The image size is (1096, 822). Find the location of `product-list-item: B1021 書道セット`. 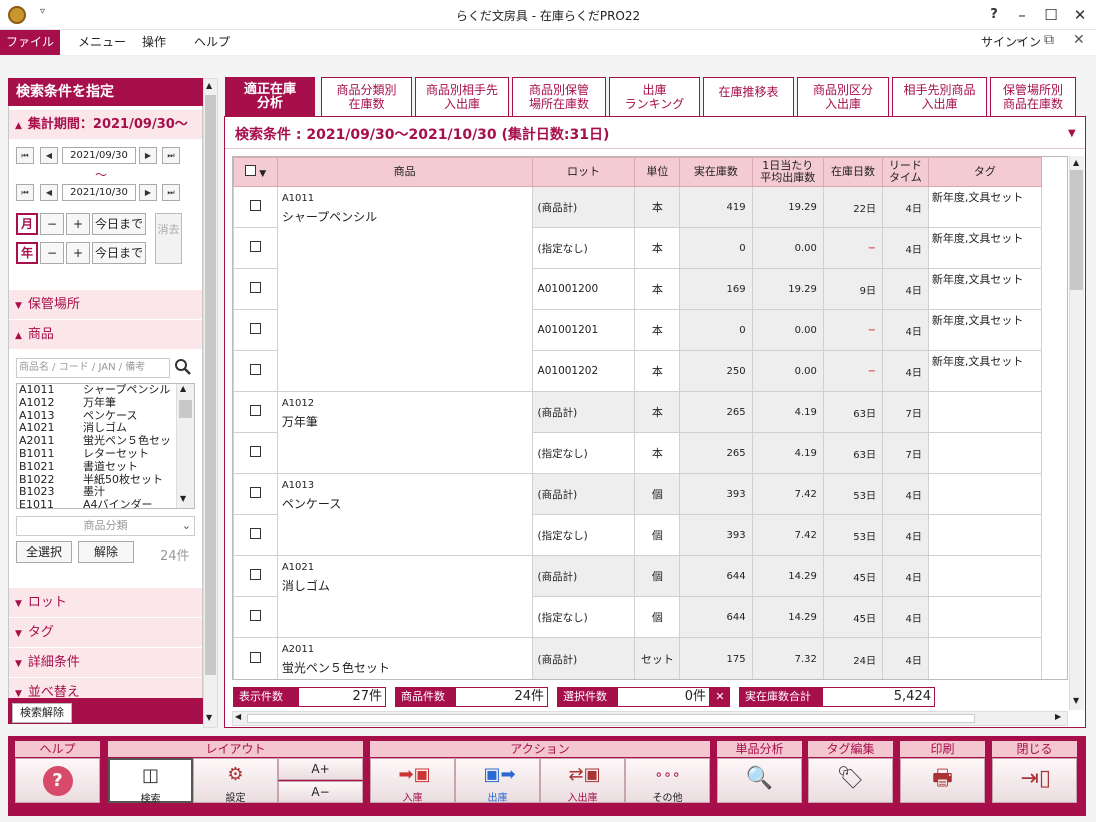

product-list-item: B1021 書道セット is located at coordinates (105, 467).